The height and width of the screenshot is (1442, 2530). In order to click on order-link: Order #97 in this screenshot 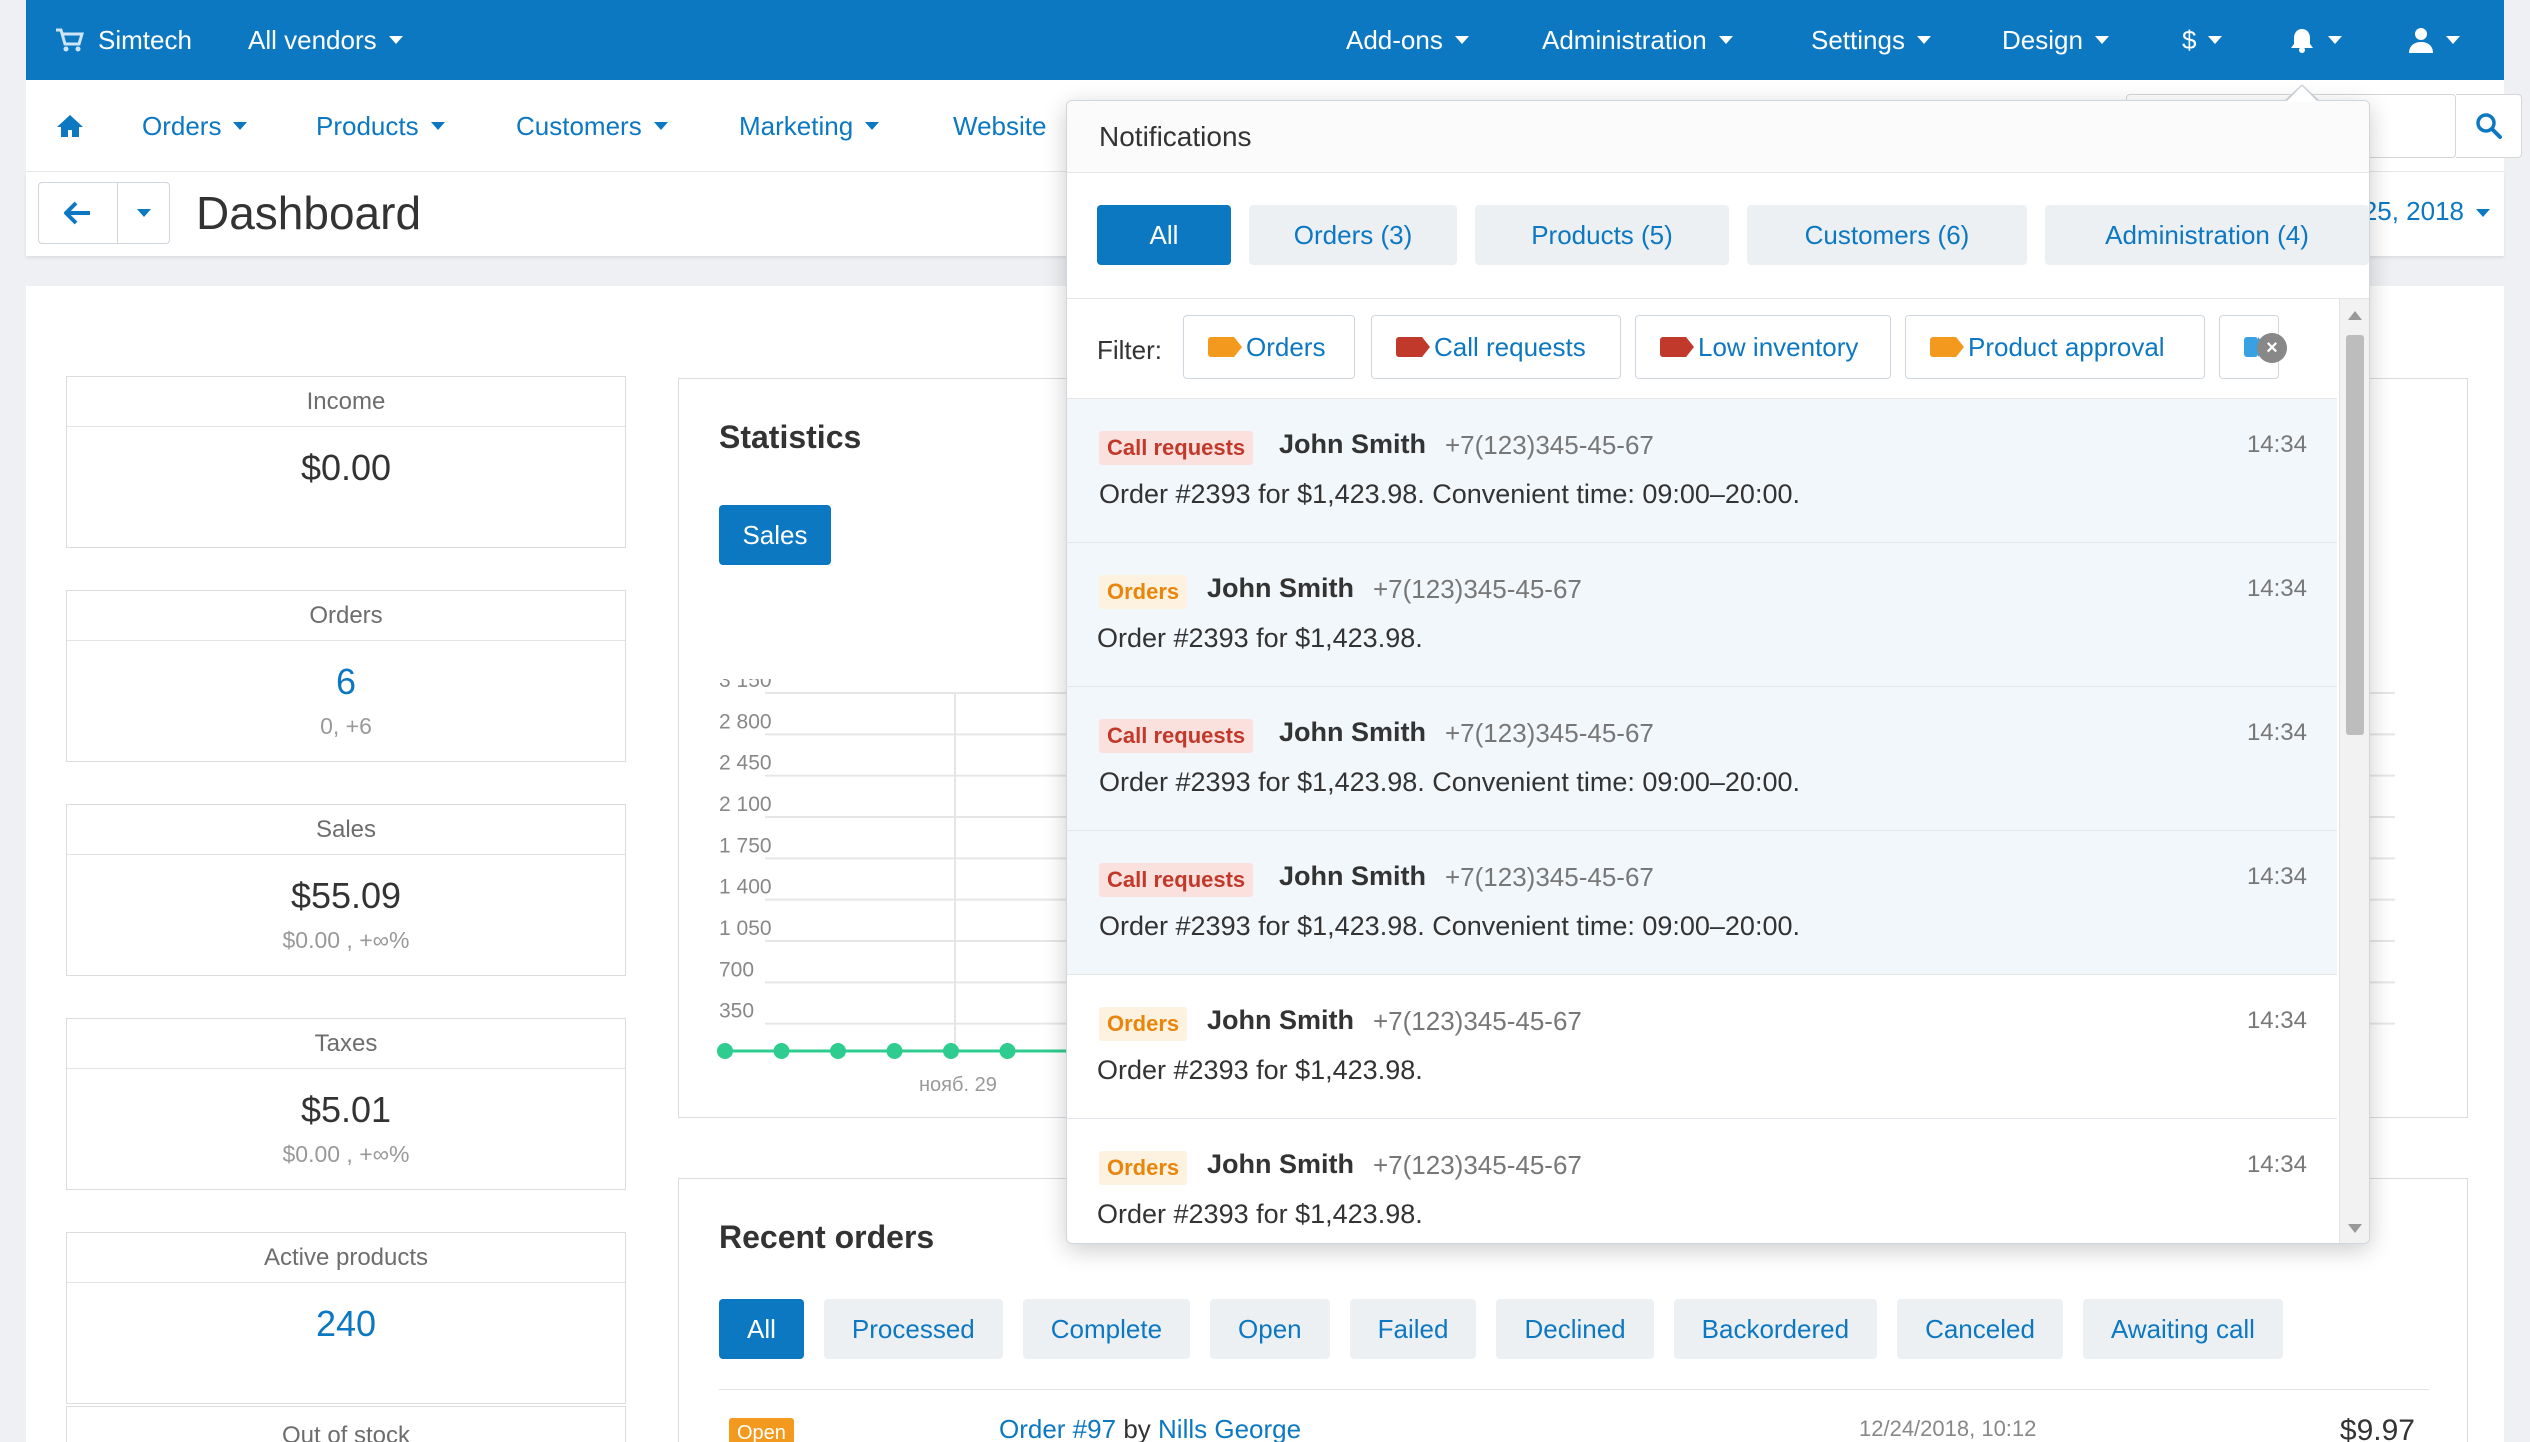, I will do `click(1057, 1428)`.